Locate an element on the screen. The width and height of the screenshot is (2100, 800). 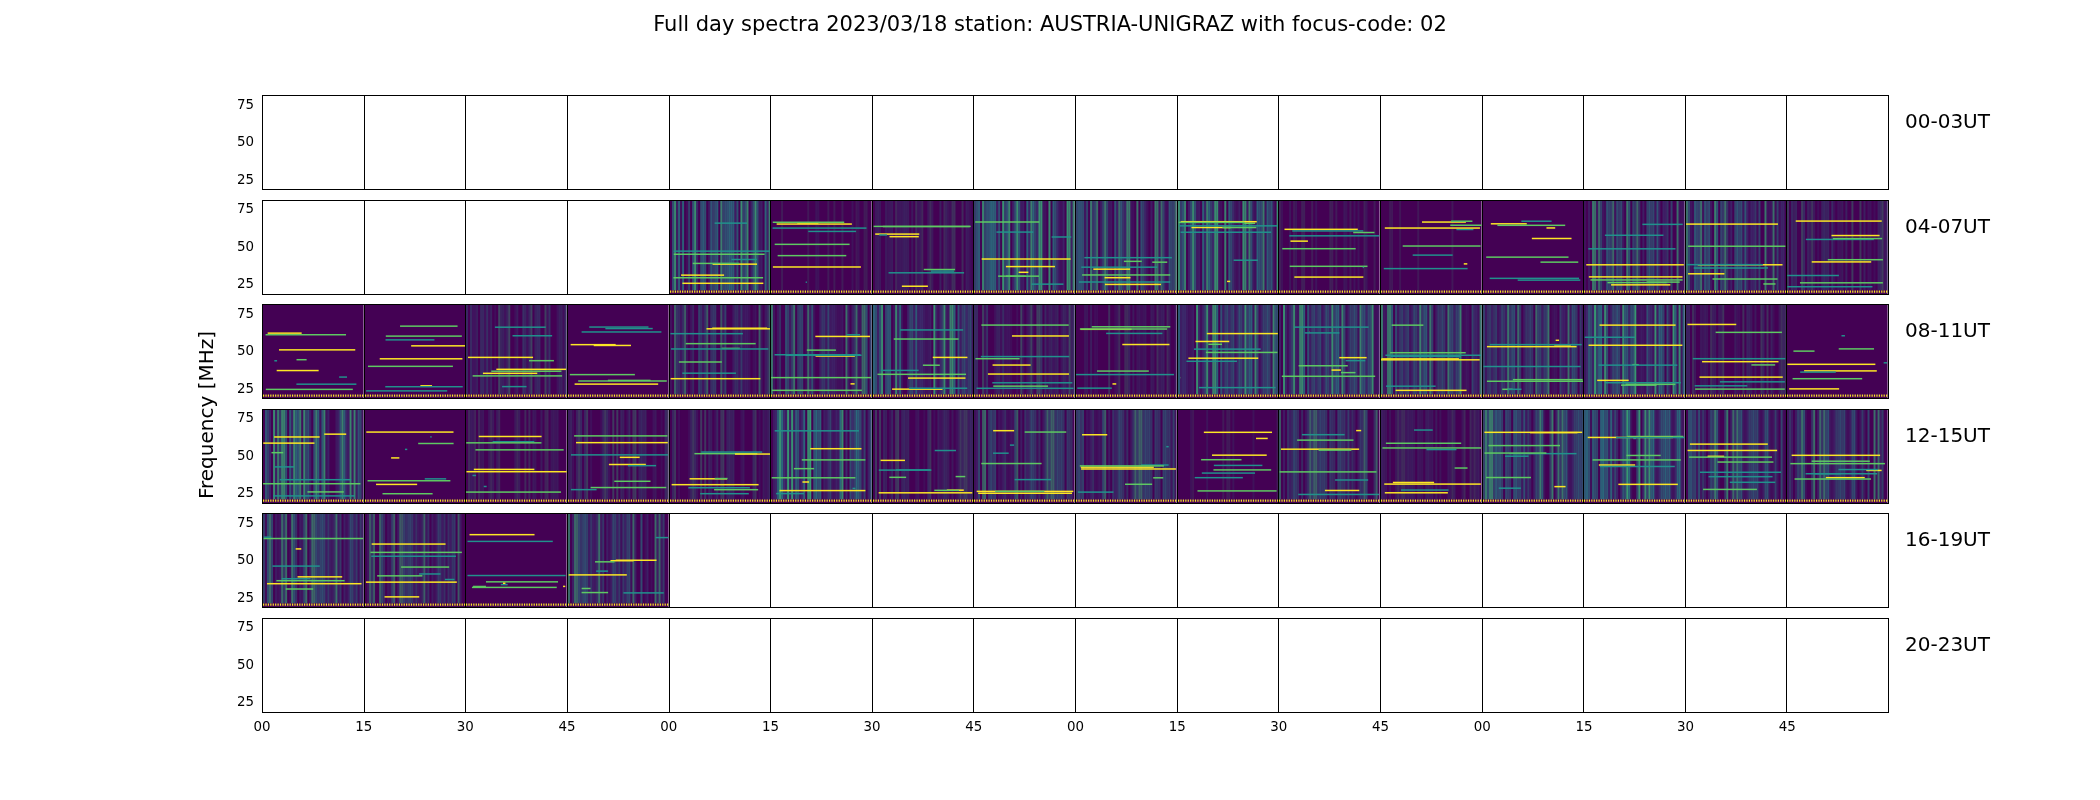
row-label: 08-11UT is located at coordinates (1947, 330).